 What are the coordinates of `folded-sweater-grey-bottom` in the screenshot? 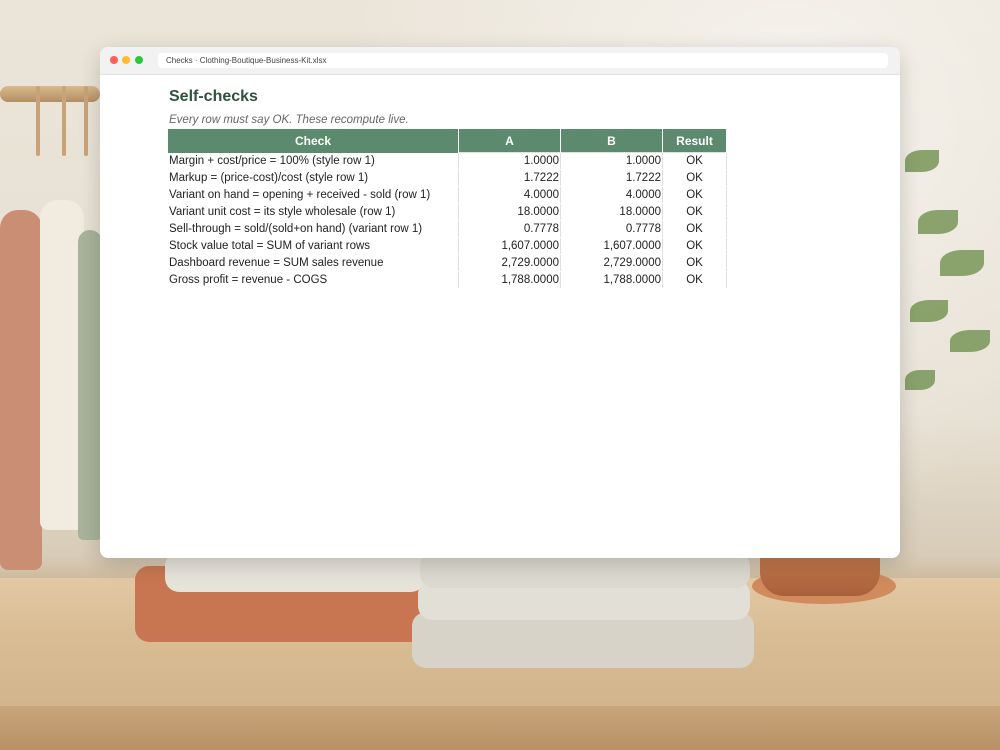 It's located at (583, 640).